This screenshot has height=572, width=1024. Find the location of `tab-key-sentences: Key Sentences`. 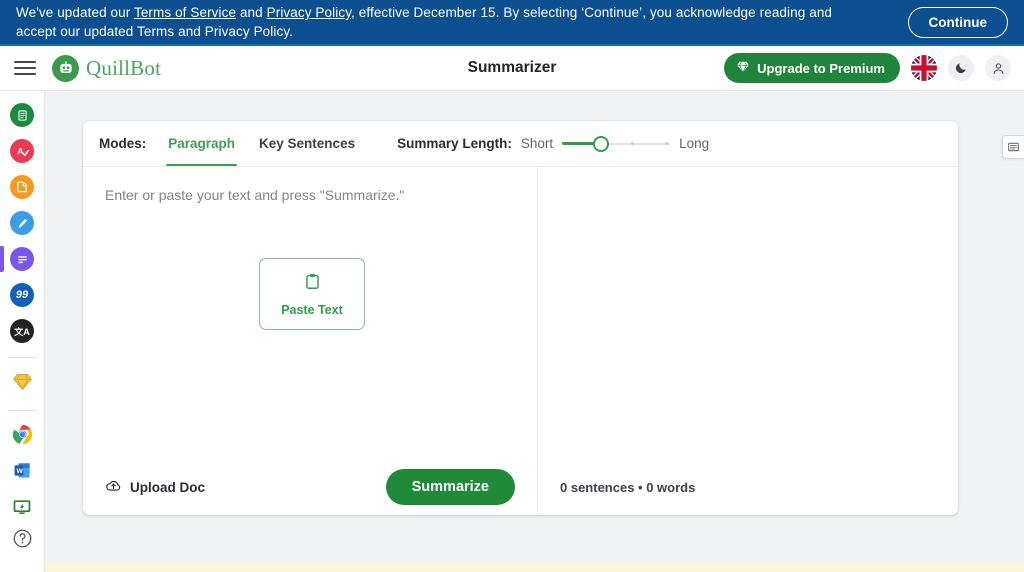

tab-key-sentences: Key Sentences is located at coordinates (307, 143).